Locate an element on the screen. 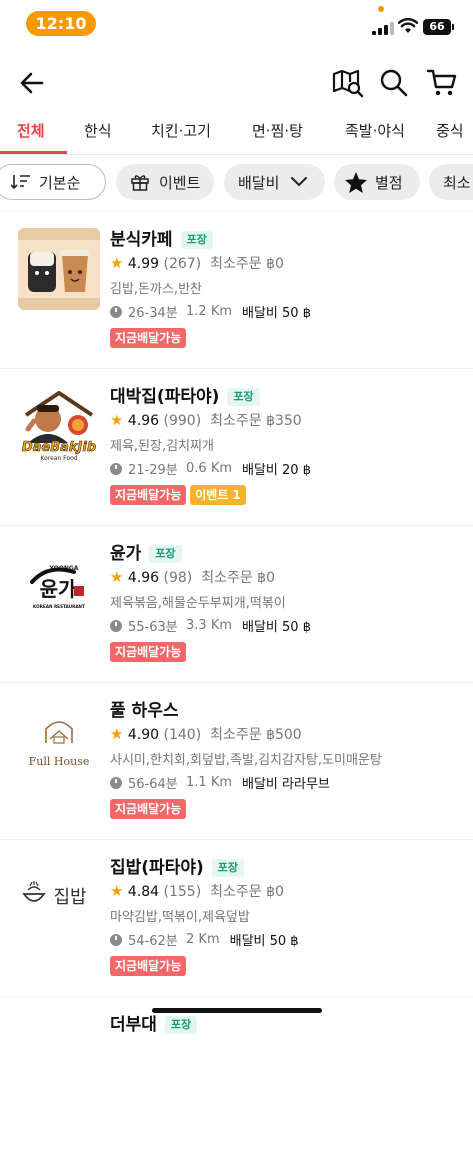 The image size is (473, 1153). restaurant-name: 더부대 is located at coordinates (133, 1025).